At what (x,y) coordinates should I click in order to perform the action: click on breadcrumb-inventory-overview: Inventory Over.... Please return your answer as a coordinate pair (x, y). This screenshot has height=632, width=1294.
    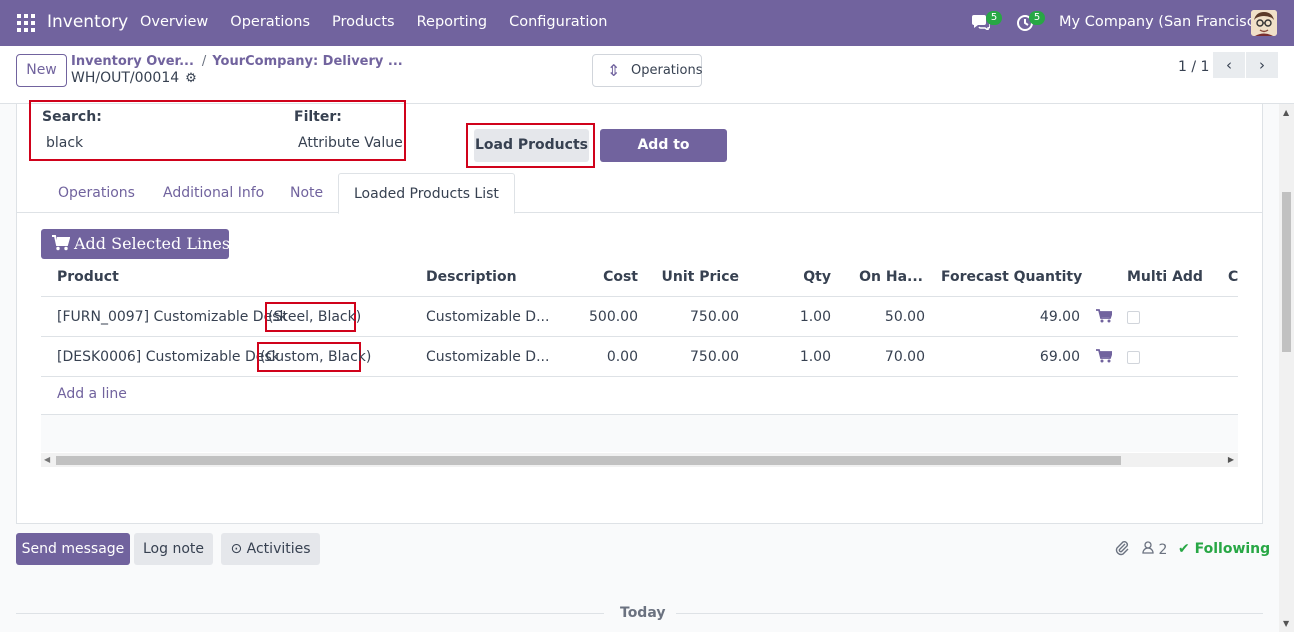
    Looking at the image, I should click on (132, 61).